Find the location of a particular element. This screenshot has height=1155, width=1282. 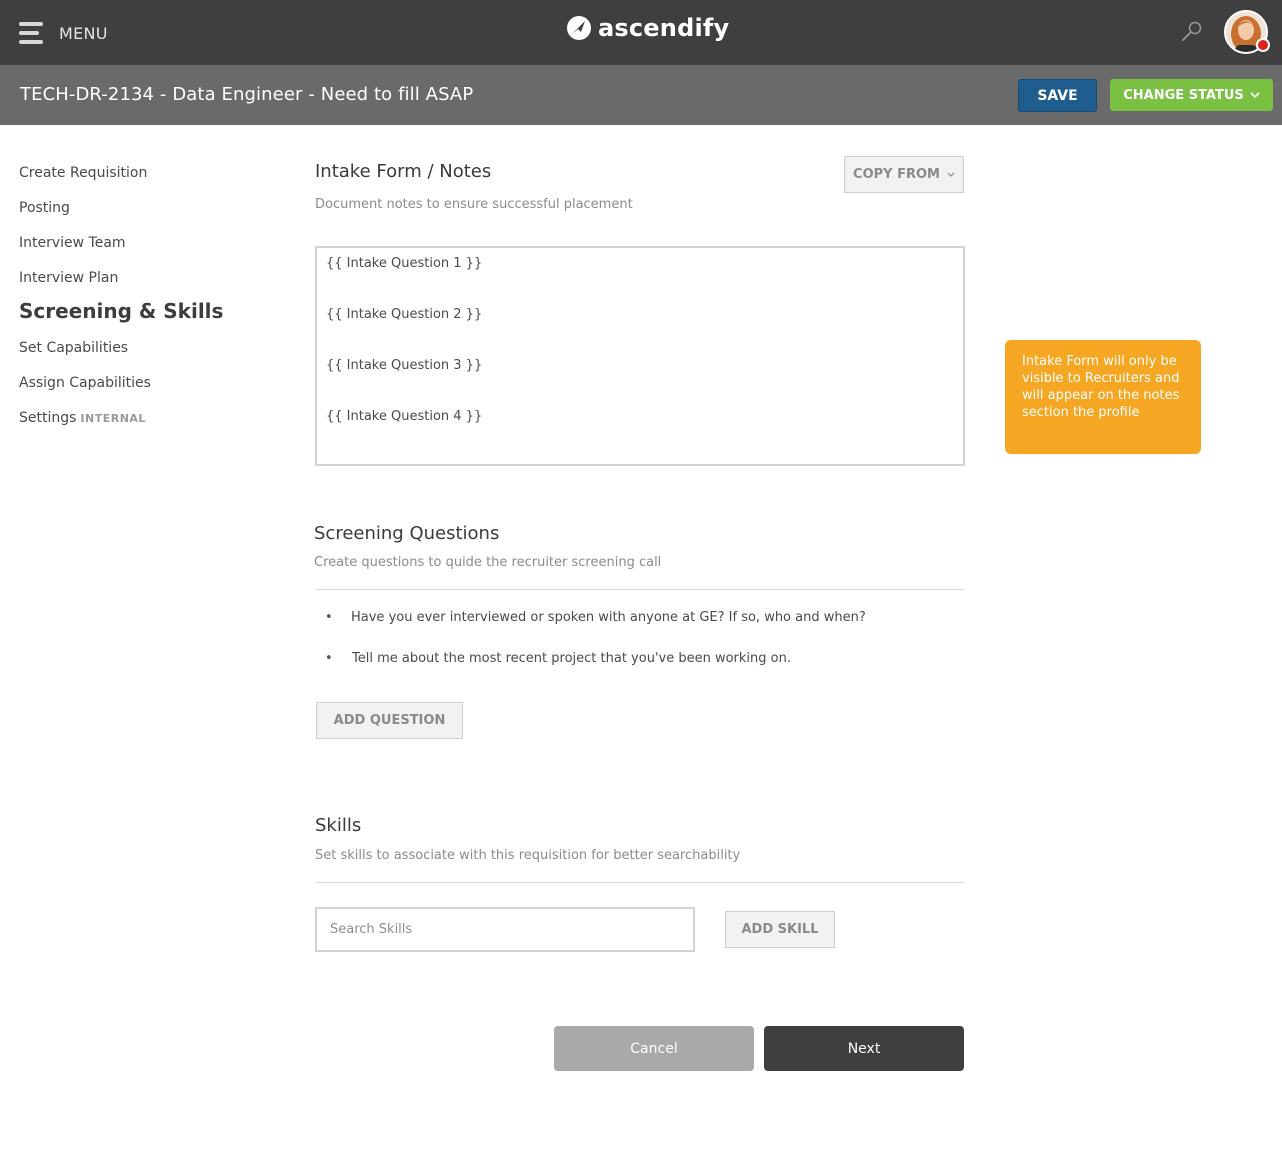

menu-button: MENU is located at coordinates (63, 33).